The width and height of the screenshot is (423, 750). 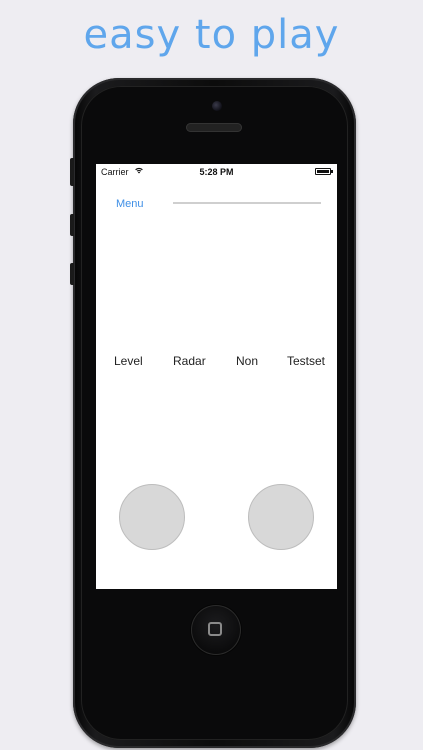 I want to click on status-bar: Carrier 5:28 PM, so click(x=216, y=171).